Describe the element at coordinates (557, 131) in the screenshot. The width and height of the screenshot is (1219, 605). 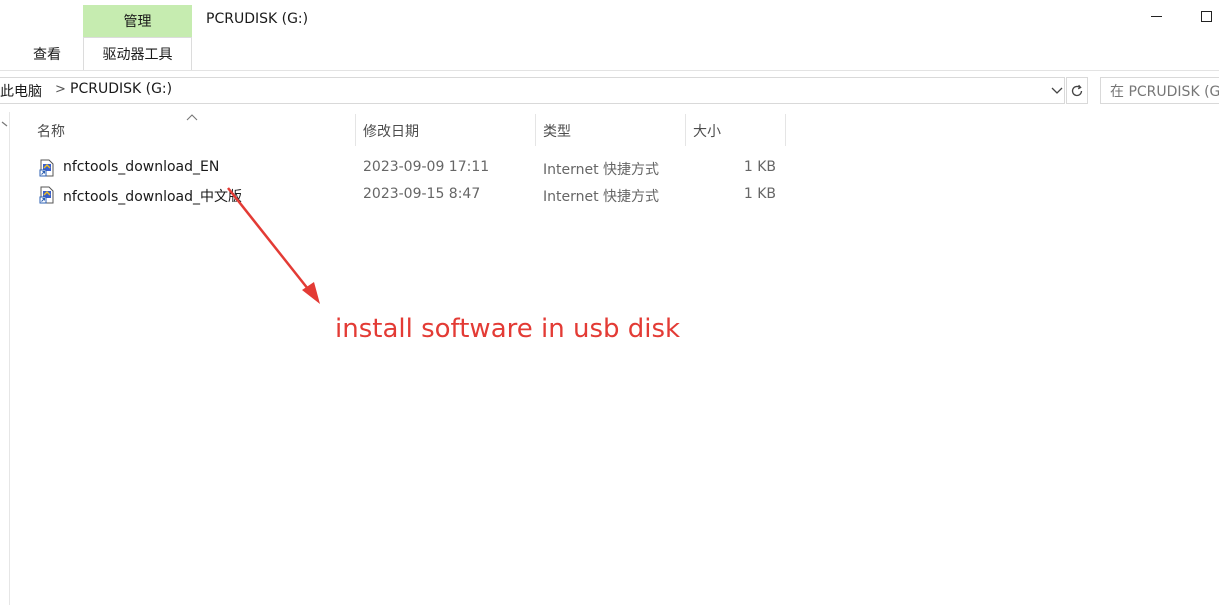
I see `column-header-type: 类型` at that location.